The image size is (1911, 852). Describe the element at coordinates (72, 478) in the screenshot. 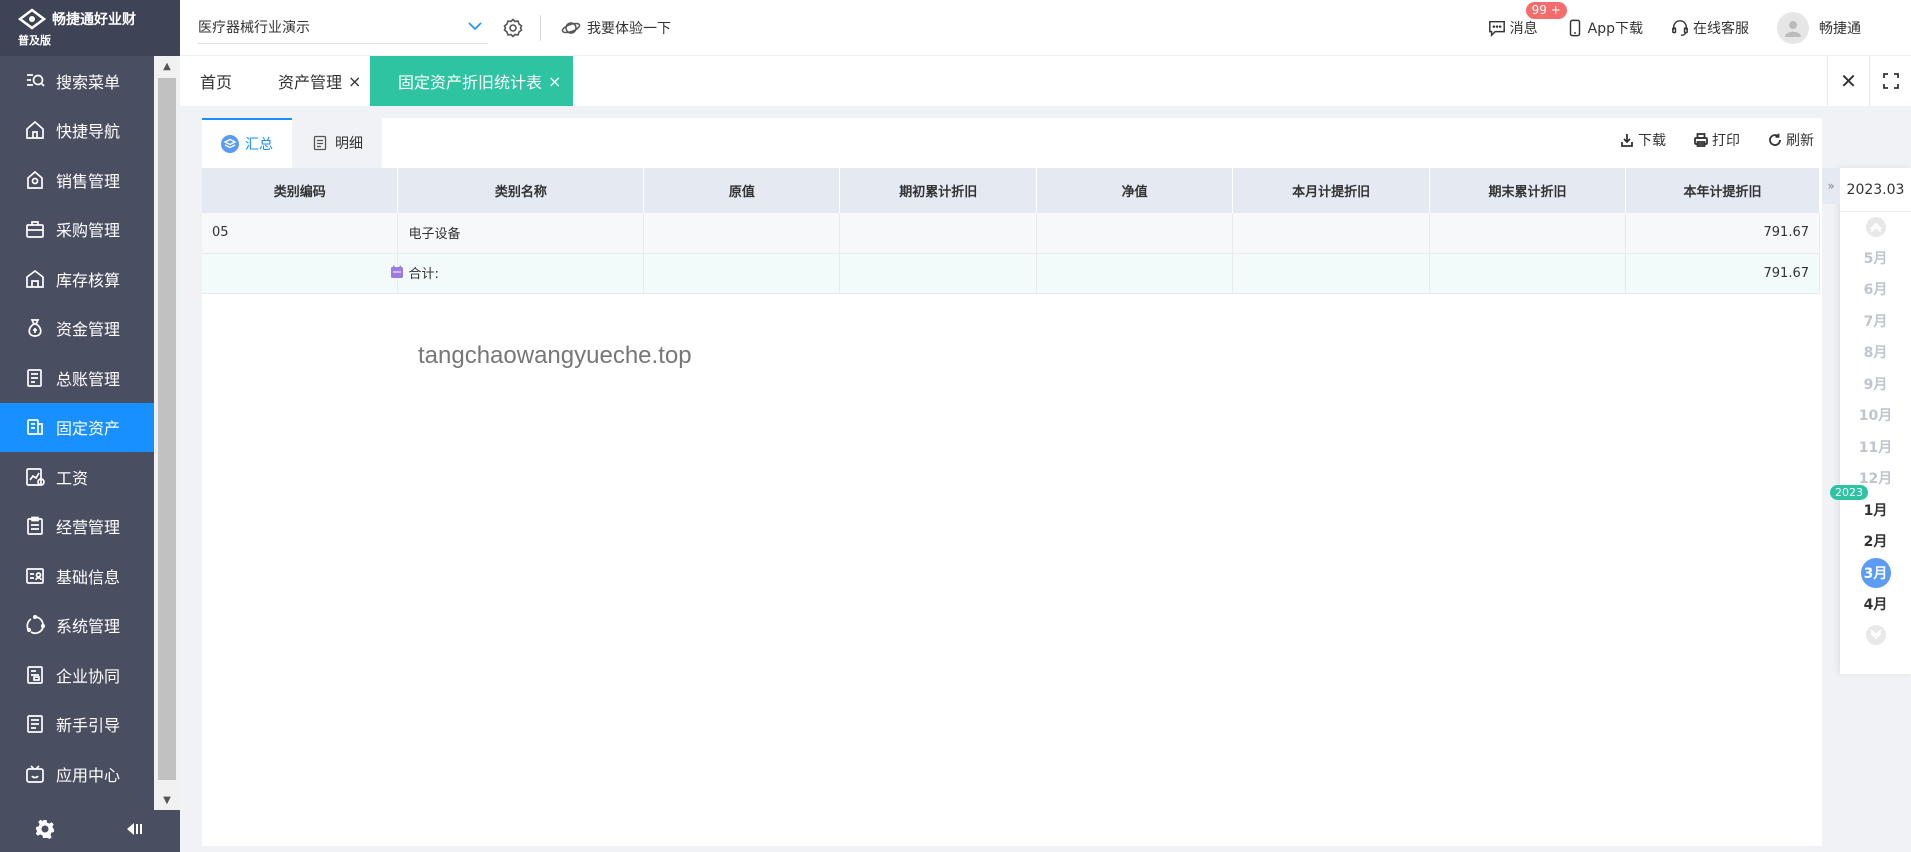

I see `sidebar-item-label: 工资` at that location.